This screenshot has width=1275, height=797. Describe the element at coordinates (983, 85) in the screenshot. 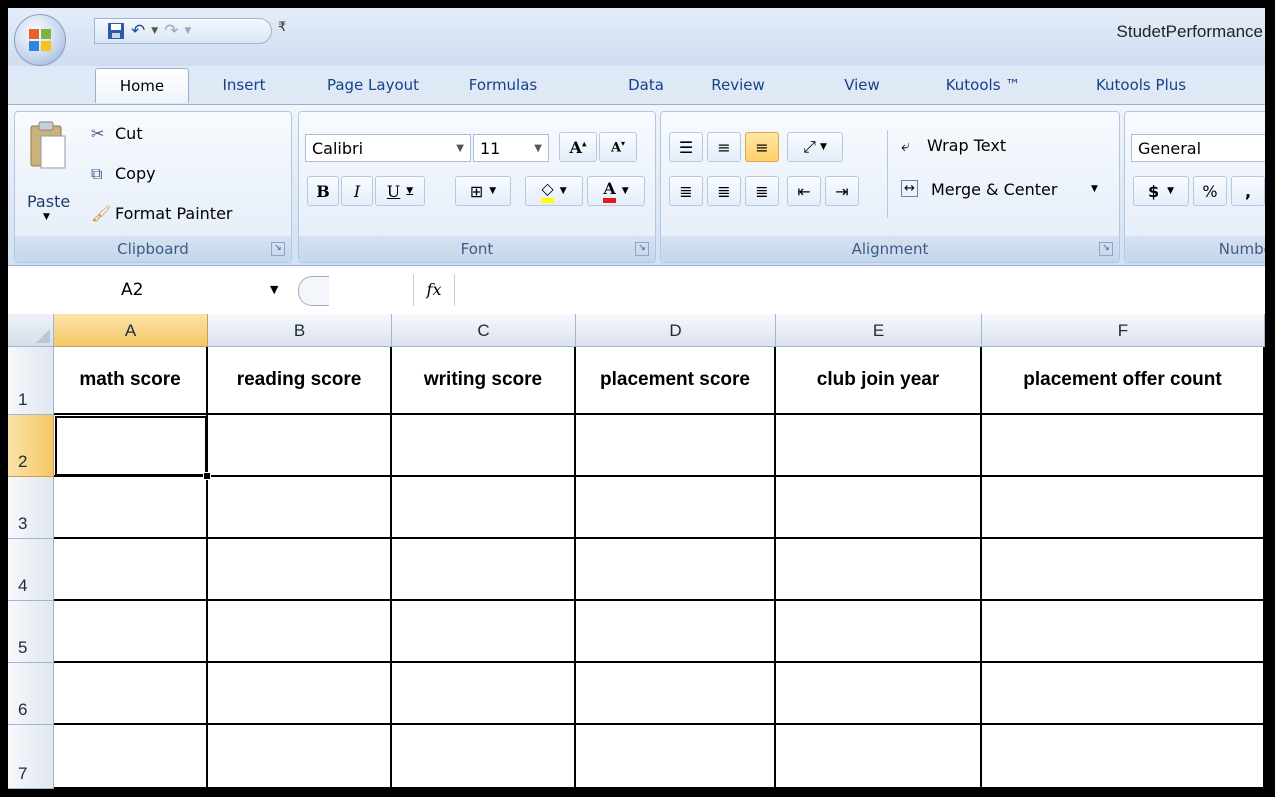

I see `tab-kutools: Kutools ™` at that location.